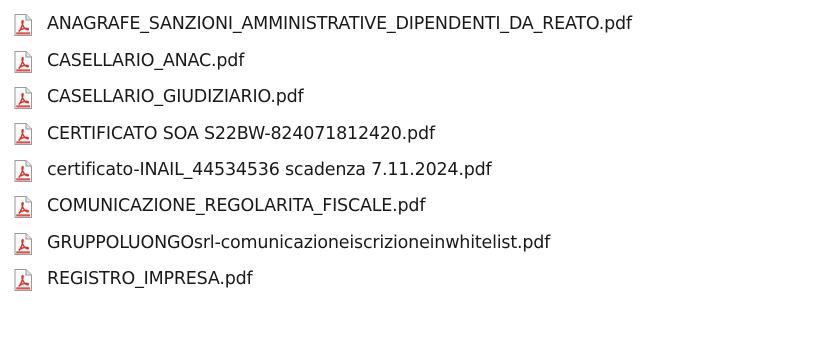  I want to click on file-name: CASELLARIO_ANAC.pdf, so click(146, 60).